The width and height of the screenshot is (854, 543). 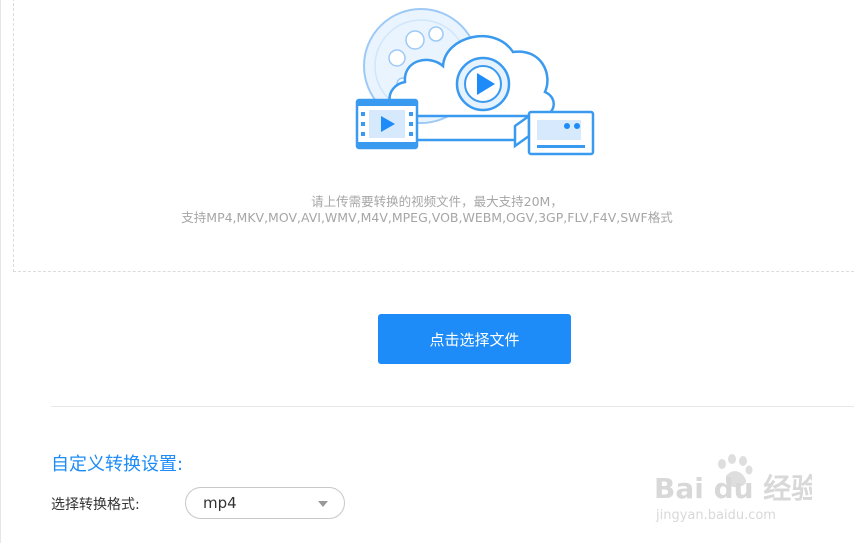 What do you see at coordinates (95, 505) in the screenshot?
I see `format-label: 选择转换格式:` at bounding box center [95, 505].